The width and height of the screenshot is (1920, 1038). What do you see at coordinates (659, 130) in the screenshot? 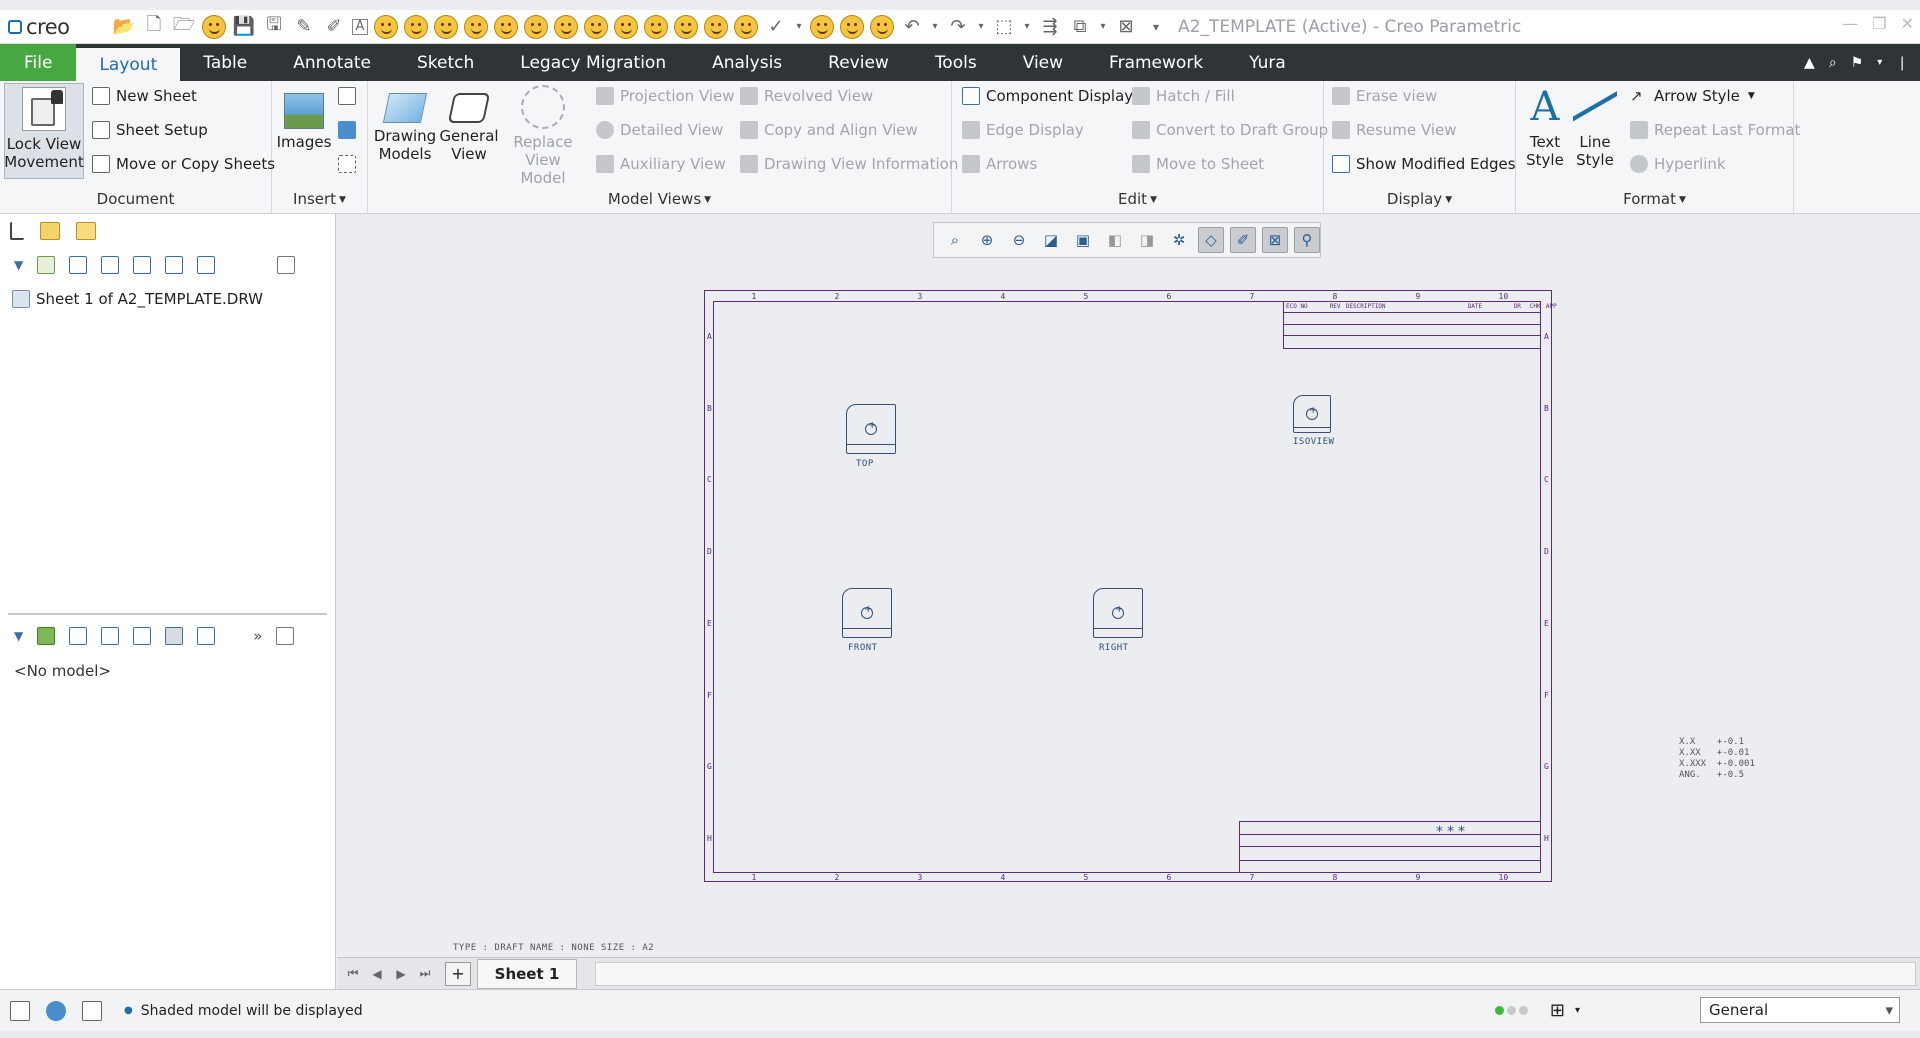
I see `detailed-view-button: Detailed View` at bounding box center [659, 130].